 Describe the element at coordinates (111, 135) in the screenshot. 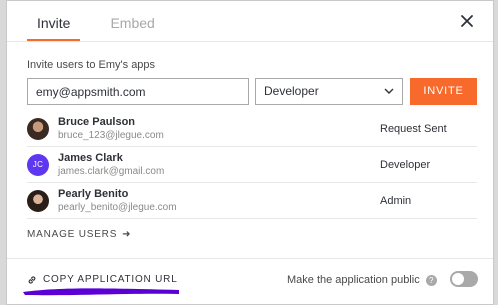

I see `user-email: bruce_123@jlegue.com` at that location.